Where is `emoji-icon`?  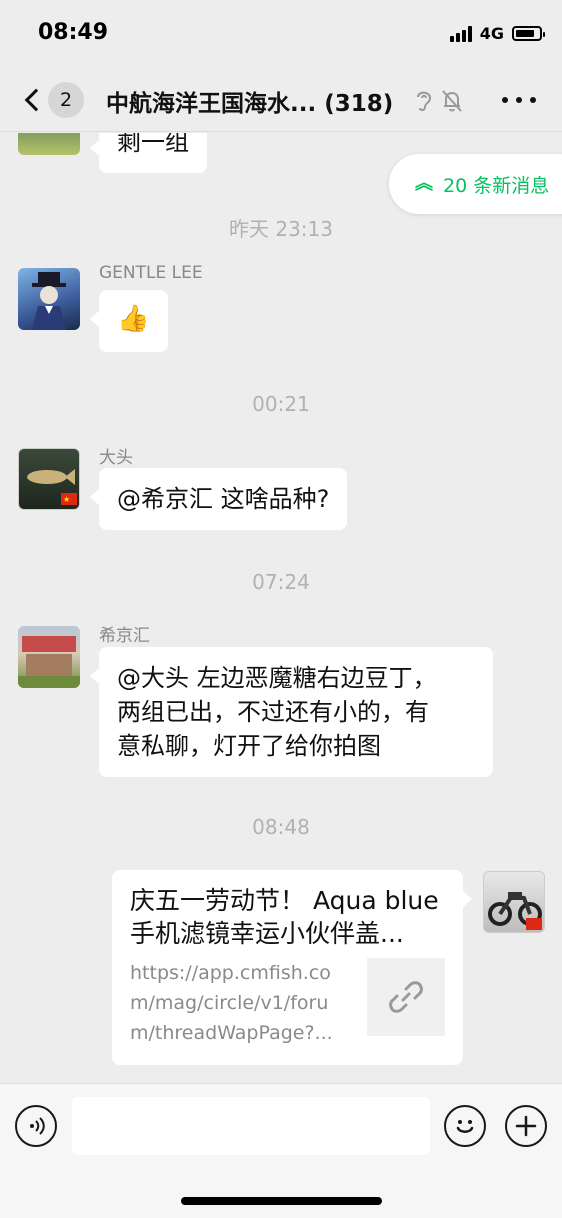
emoji-icon is located at coordinates (465, 1126).